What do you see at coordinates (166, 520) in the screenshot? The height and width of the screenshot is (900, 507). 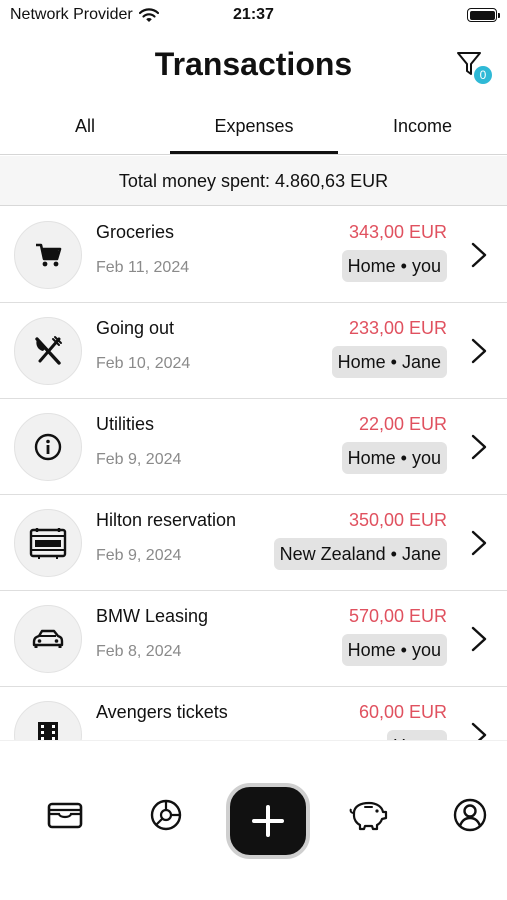 I see `transaction-title: Hilton reservation` at bounding box center [166, 520].